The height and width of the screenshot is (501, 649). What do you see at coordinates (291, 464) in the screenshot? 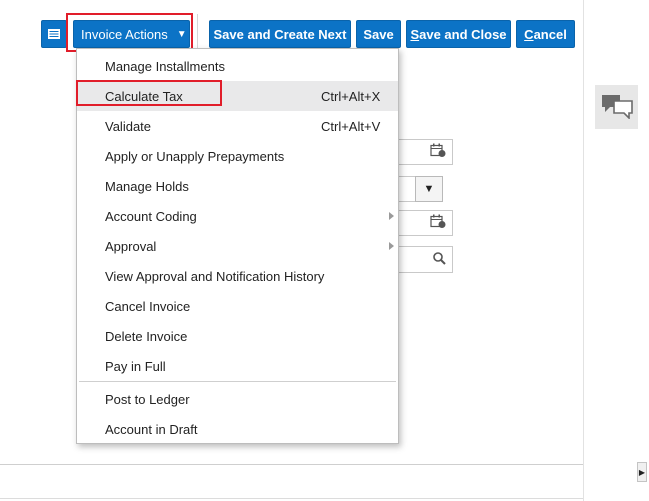
I see `section-divider` at bounding box center [291, 464].